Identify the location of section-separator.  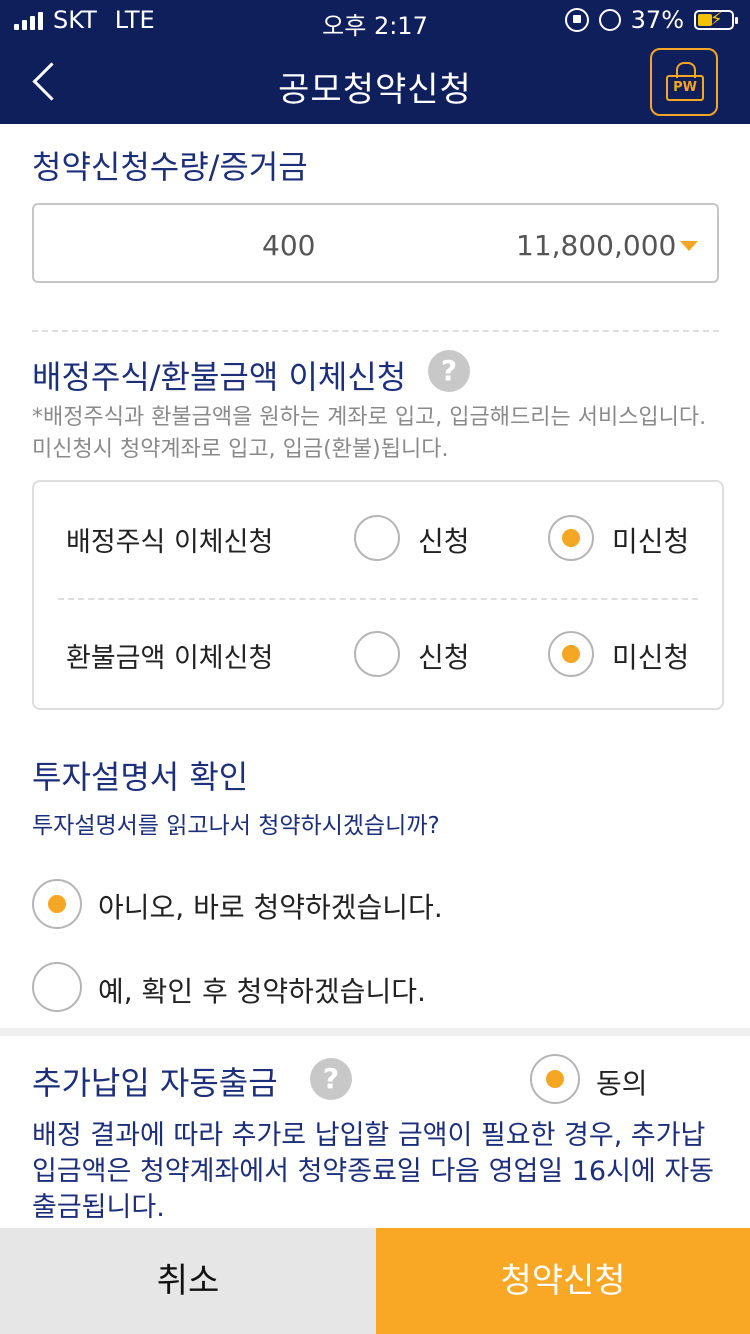
(375, 1032).